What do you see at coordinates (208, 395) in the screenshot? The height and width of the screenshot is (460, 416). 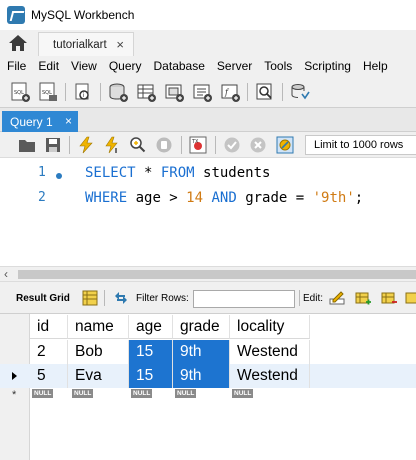 I see `new-row: * NULL NULL NULL NULL NULL` at bounding box center [208, 395].